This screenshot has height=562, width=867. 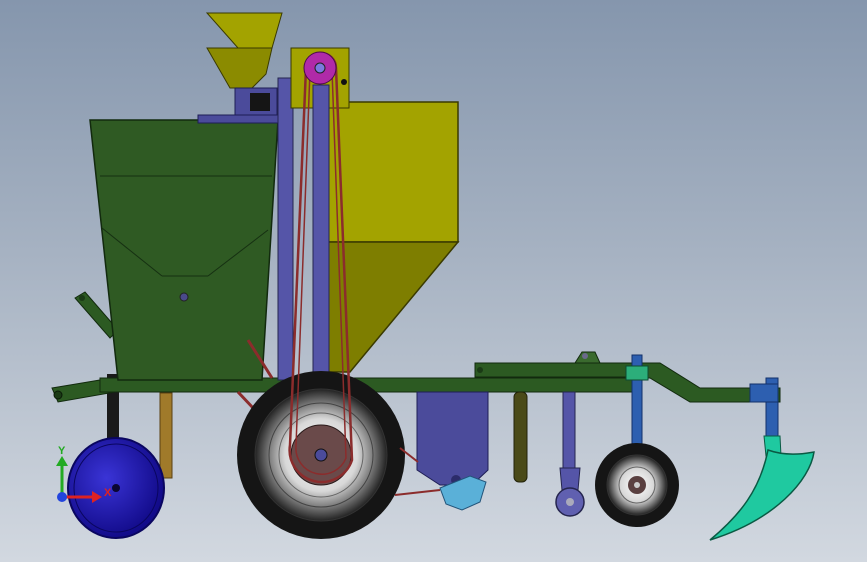 What do you see at coordinates (344, 82) in the screenshot?
I see `tension-bolt` at bounding box center [344, 82].